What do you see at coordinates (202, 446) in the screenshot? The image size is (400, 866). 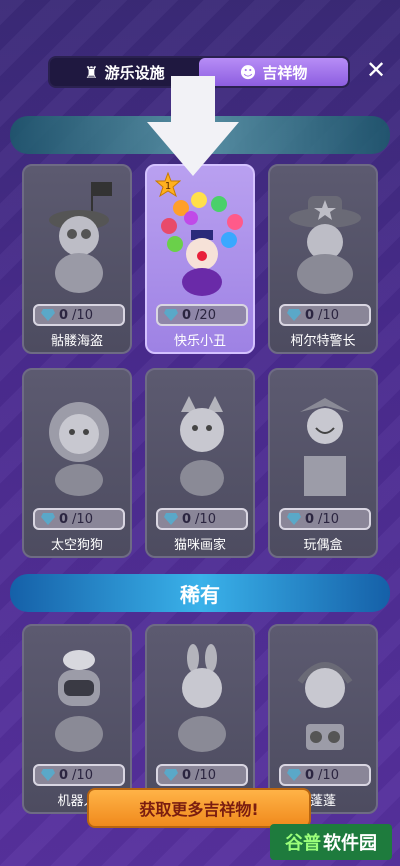 I see `cat-painter-image` at bounding box center [202, 446].